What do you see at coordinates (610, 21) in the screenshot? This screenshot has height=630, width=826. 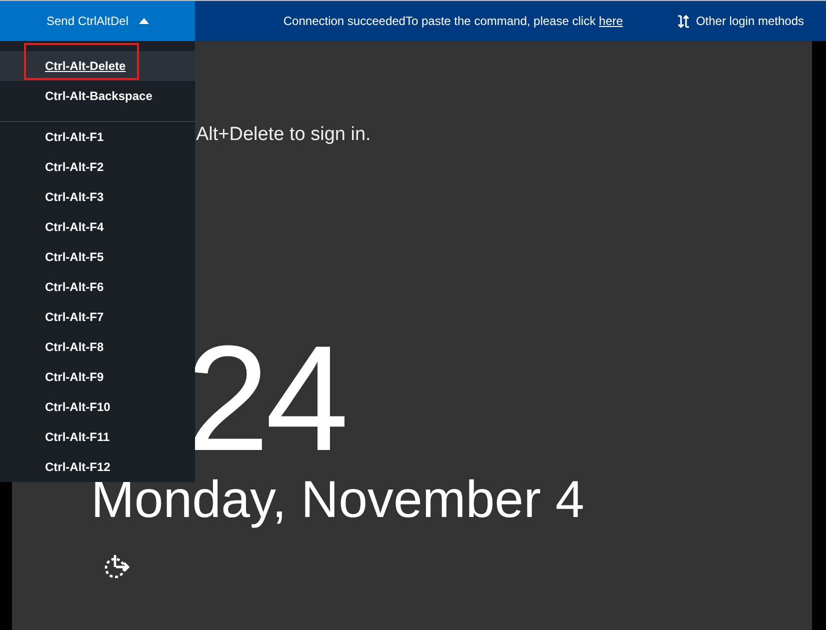 I see `paste-link: here` at bounding box center [610, 21].